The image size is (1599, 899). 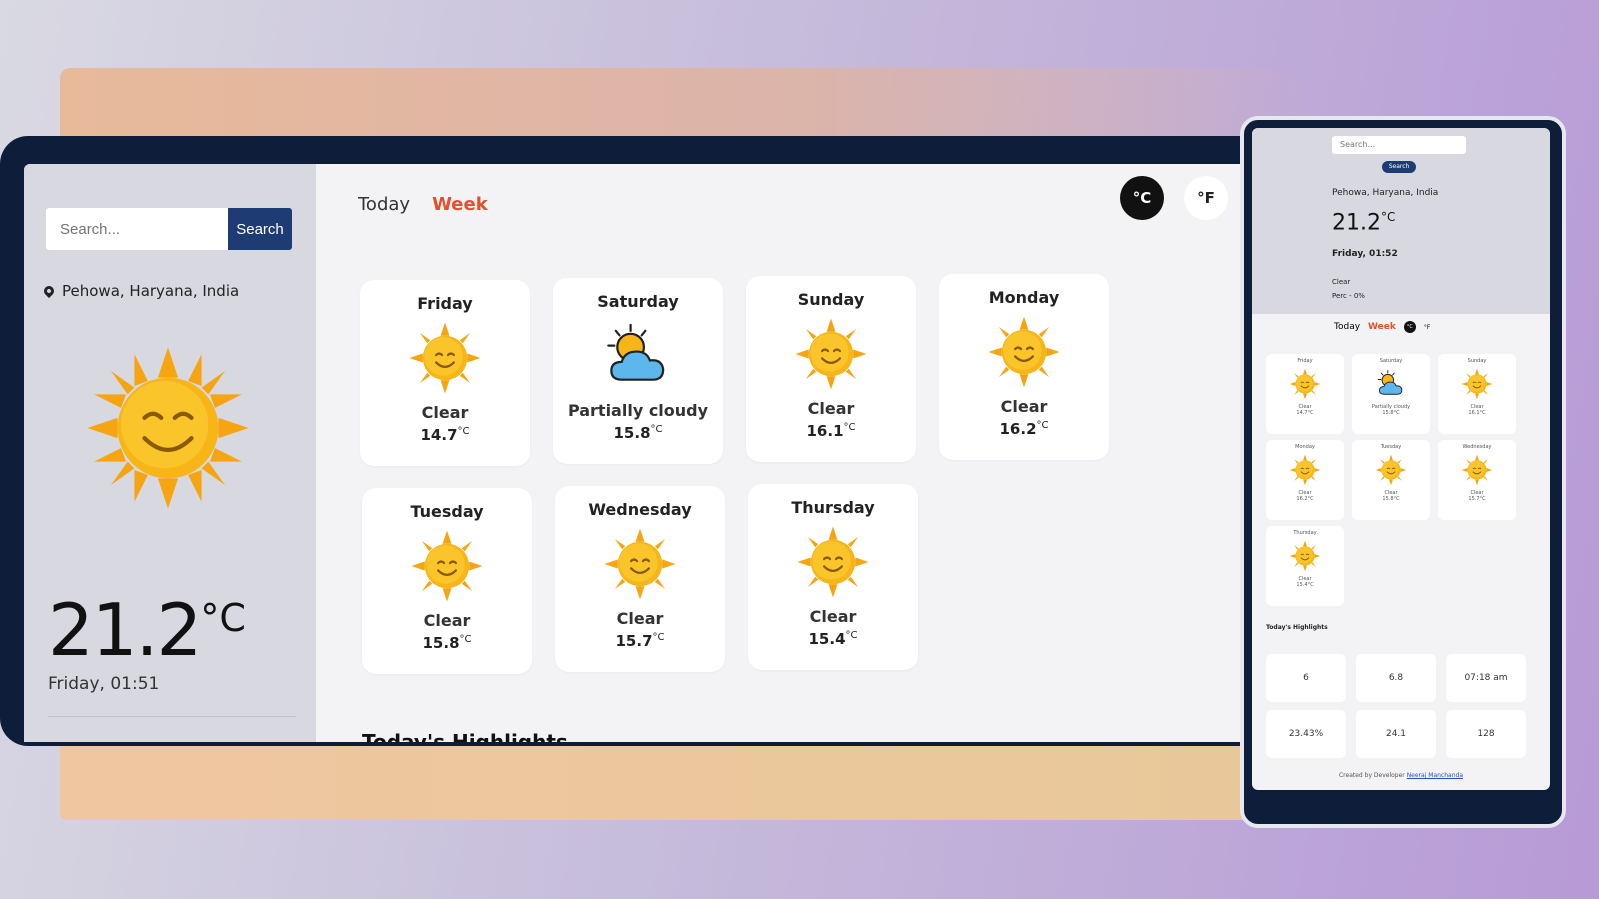 What do you see at coordinates (640, 509) in the screenshot?
I see `forecast-day: Wednesday` at bounding box center [640, 509].